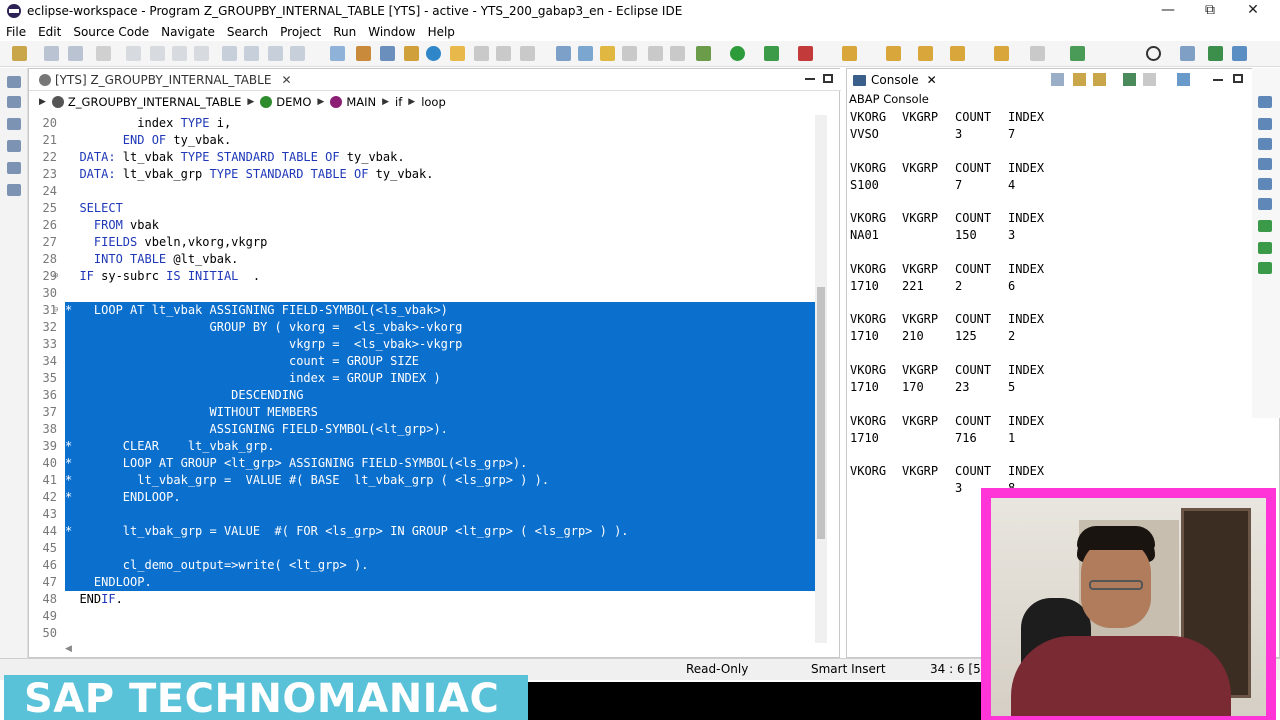 The width and height of the screenshot is (1280, 720). Describe the element at coordinates (363, 53) in the screenshot. I see `open-object-icon` at that location.